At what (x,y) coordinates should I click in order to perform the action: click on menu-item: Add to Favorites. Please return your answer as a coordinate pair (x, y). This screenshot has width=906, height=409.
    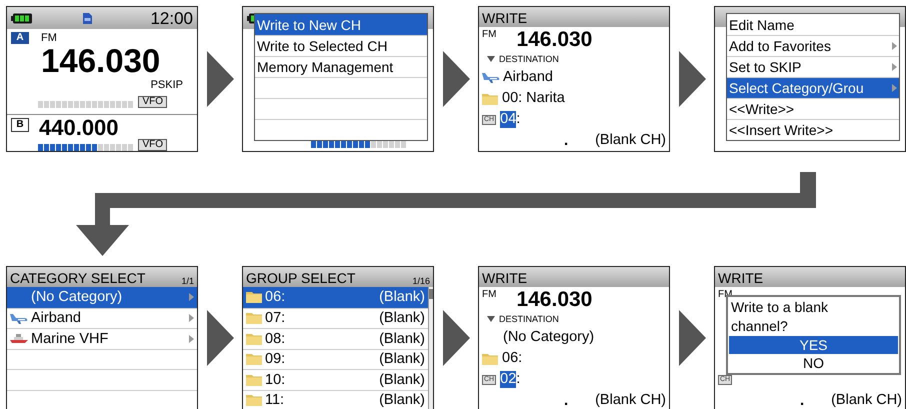
    Looking at the image, I should click on (813, 45).